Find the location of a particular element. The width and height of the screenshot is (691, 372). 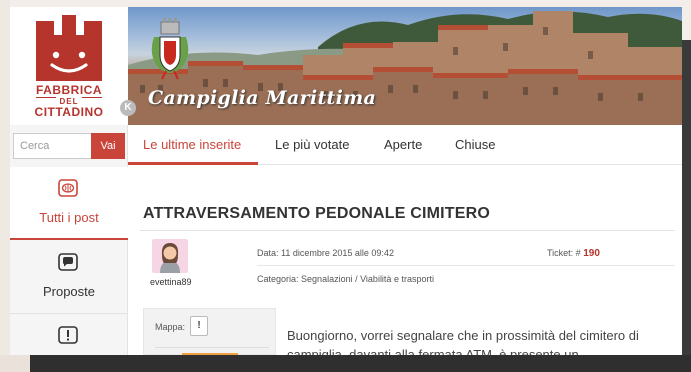

tab-most-voted: Le più votate is located at coordinates (312, 145).